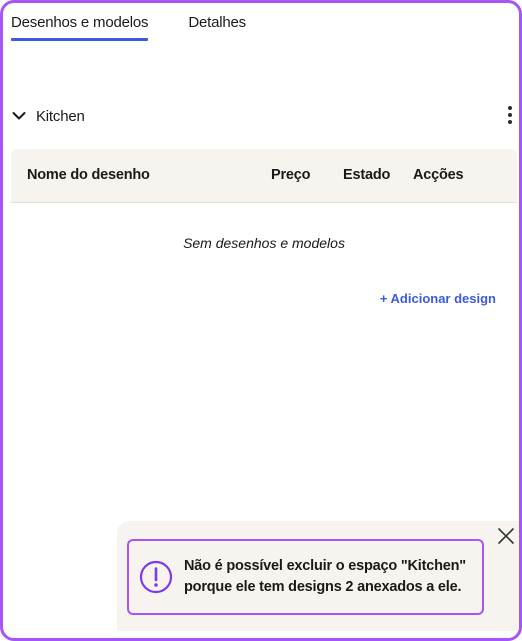 This screenshot has width=522, height=641. Describe the element at coordinates (19, 116) in the screenshot. I see `chevron-down-icon` at that location.